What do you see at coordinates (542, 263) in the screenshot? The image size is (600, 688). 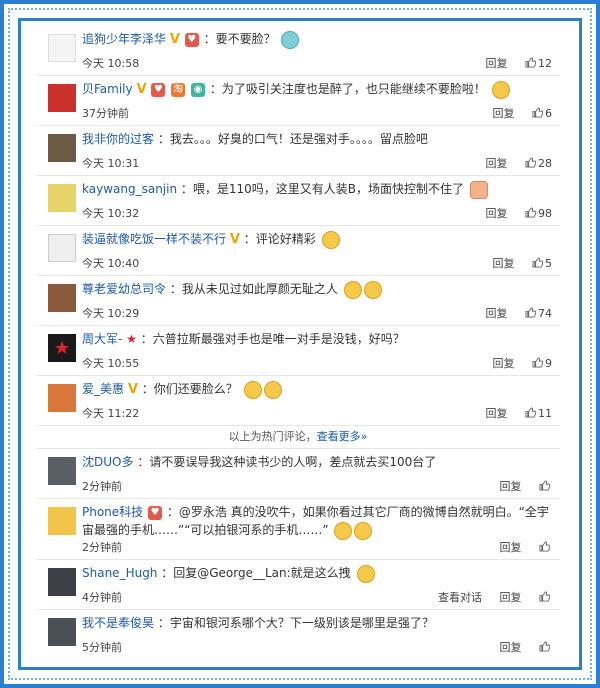 I see `like-button: 5` at bounding box center [542, 263].